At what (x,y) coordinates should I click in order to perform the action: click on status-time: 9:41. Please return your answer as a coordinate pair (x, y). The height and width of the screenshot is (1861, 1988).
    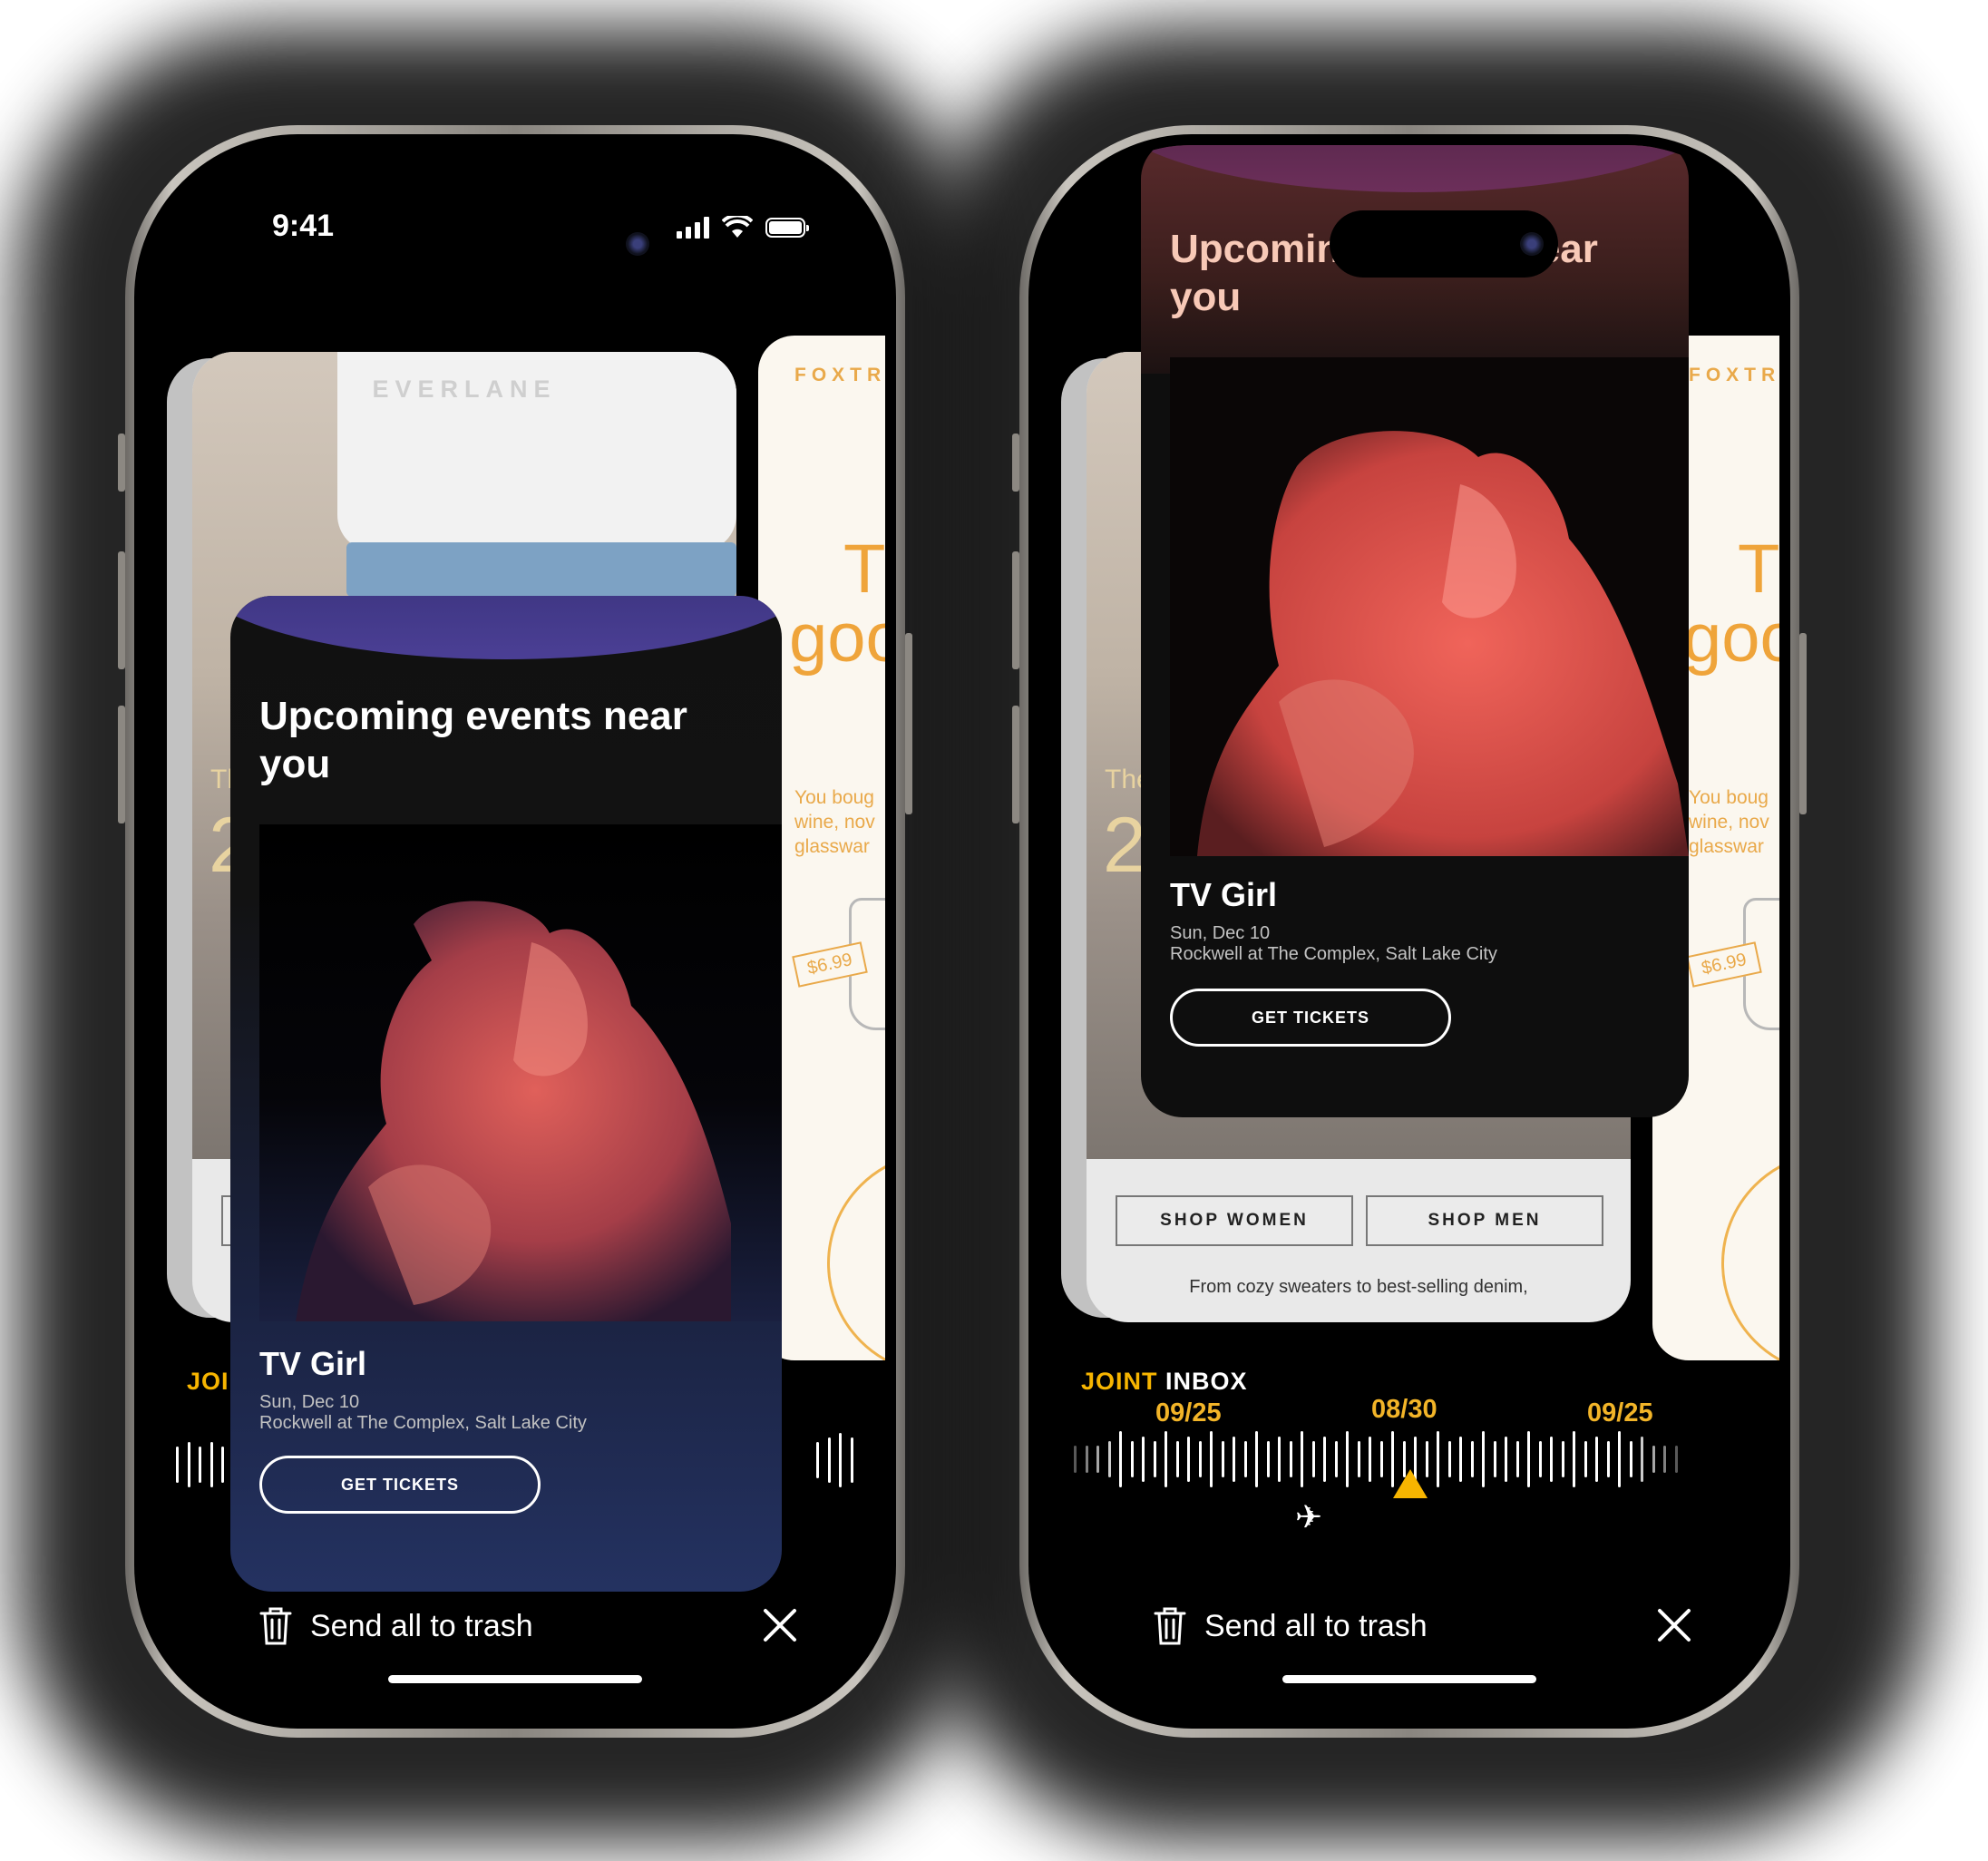
    Looking at the image, I should click on (303, 226).